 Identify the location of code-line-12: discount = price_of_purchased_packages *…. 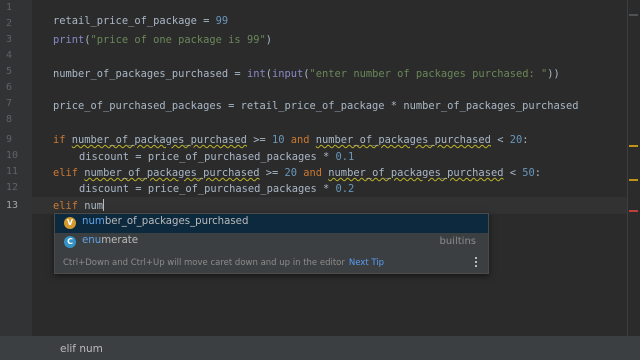
(216, 189).